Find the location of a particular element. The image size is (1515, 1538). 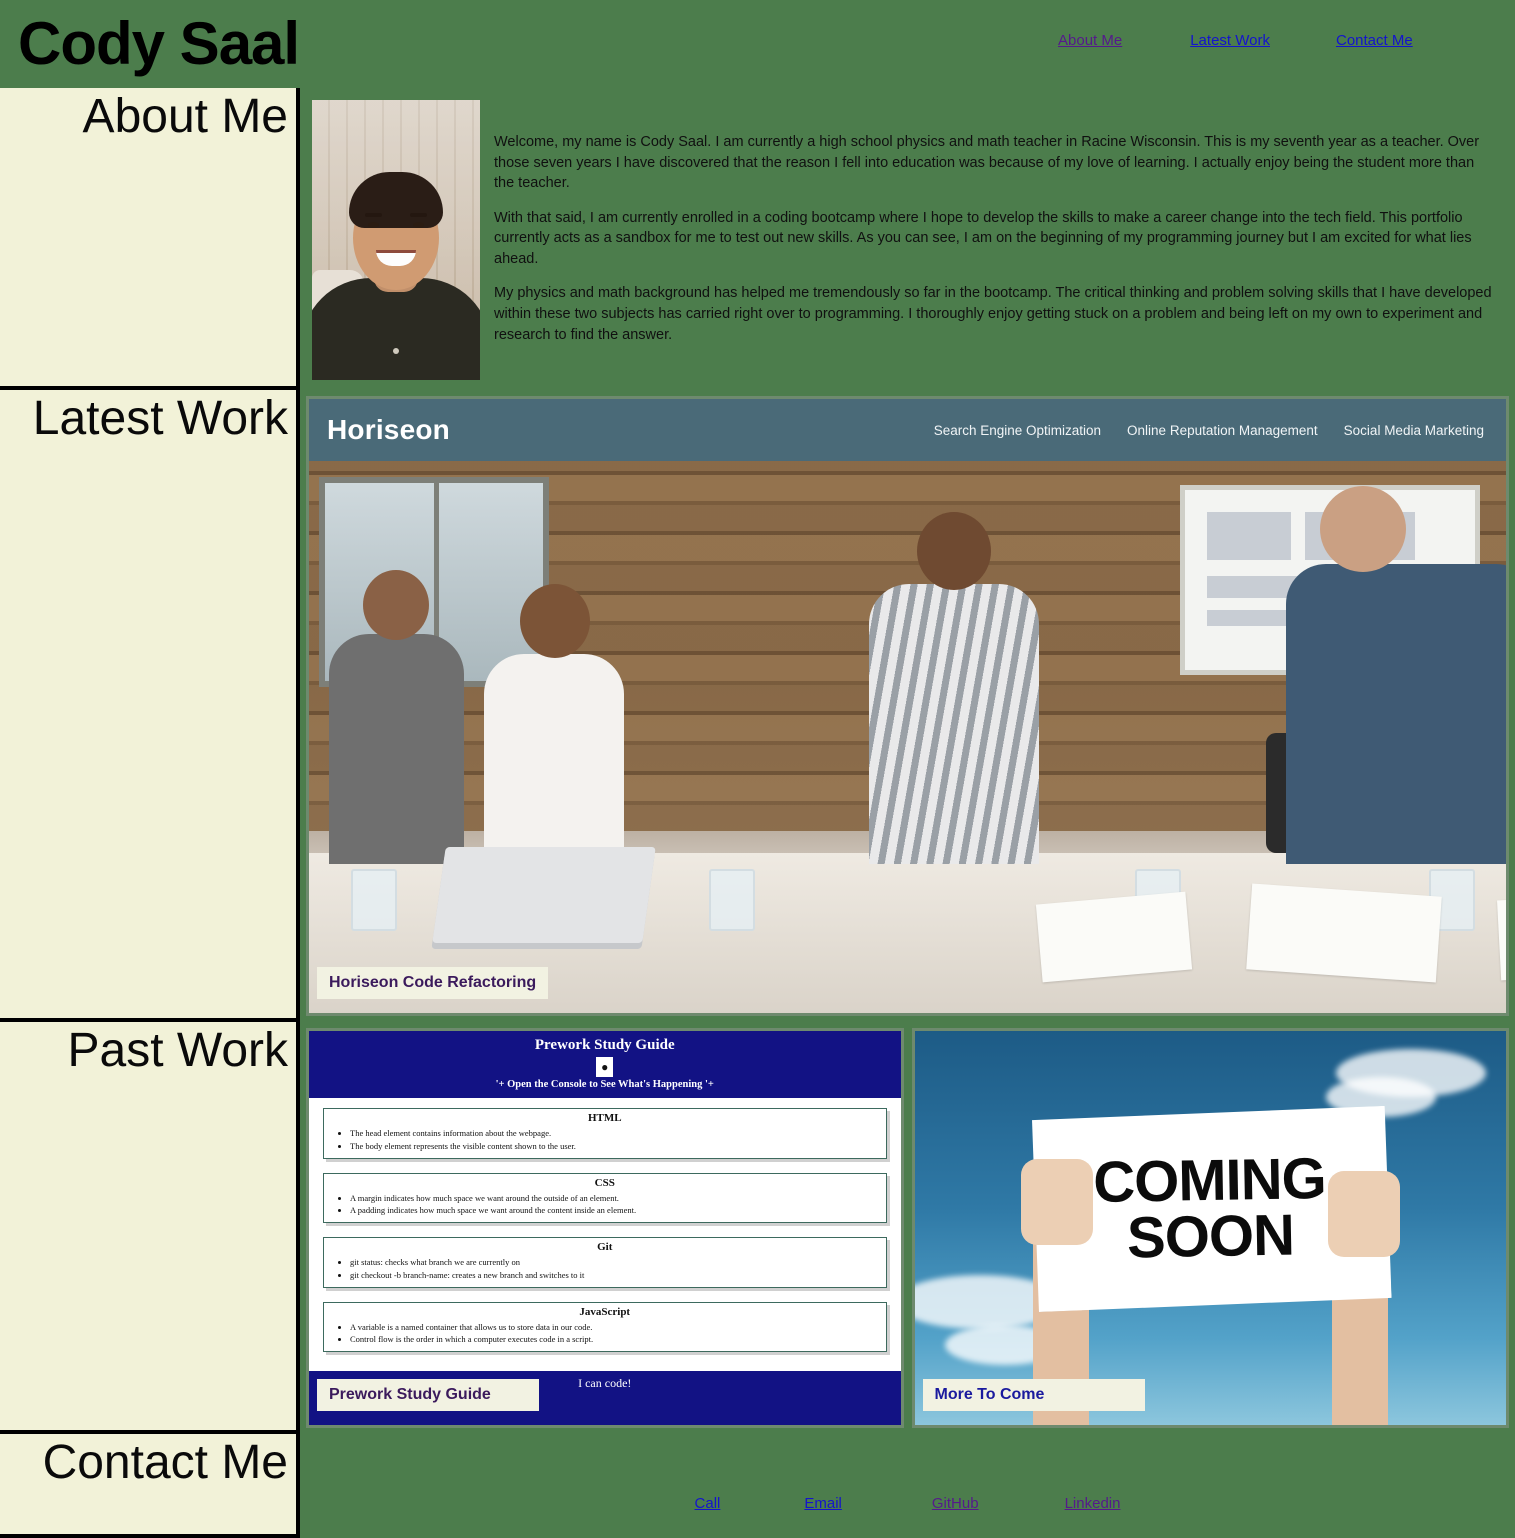

prework-box-title-css: CSS is located at coordinates (604, 1182).